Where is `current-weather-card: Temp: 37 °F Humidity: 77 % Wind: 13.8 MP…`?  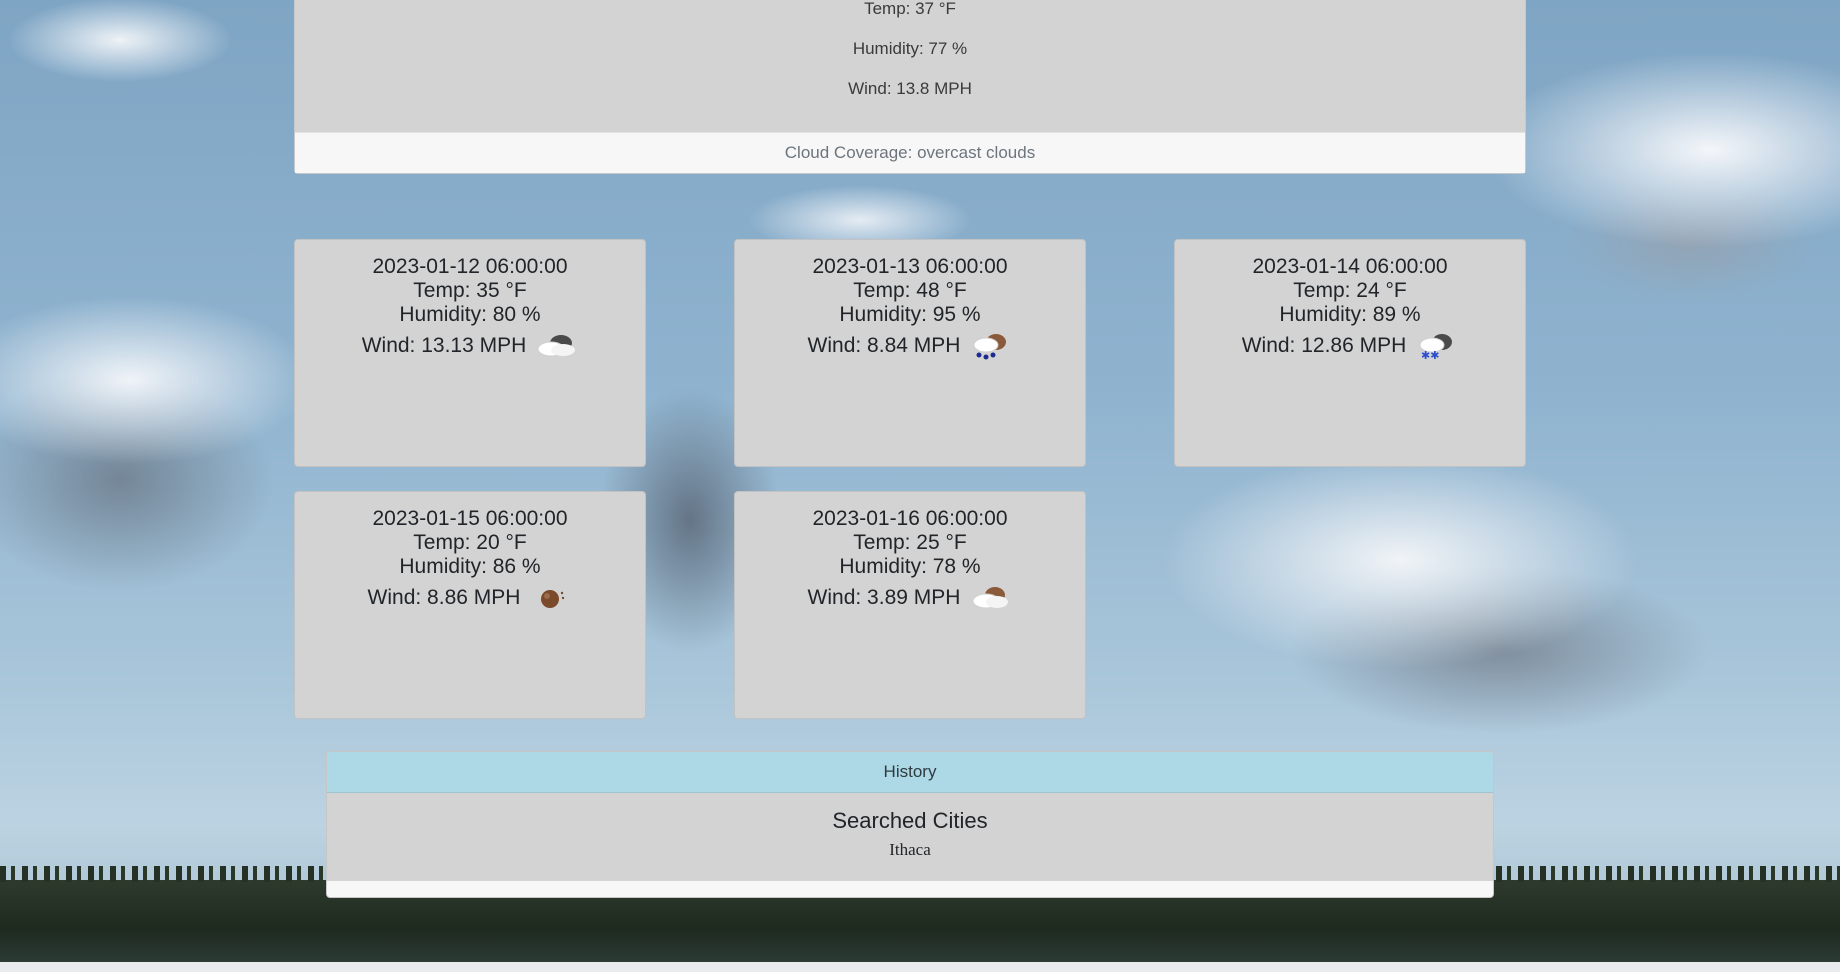
current-weather-card: Temp: 37 °F Humidity: 77 % Wind: 13.8 MP… is located at coordinates (910, 87).